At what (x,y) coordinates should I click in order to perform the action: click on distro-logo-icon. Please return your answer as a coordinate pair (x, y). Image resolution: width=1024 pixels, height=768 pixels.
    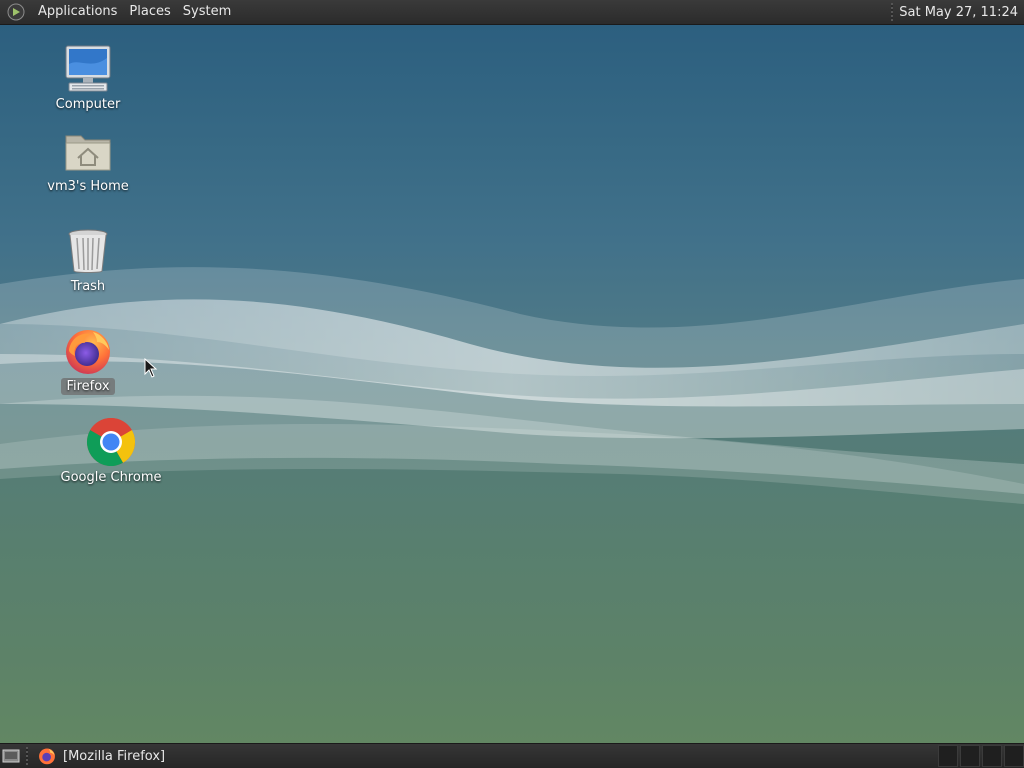
    Looking at the image, I should click on (16, 12).